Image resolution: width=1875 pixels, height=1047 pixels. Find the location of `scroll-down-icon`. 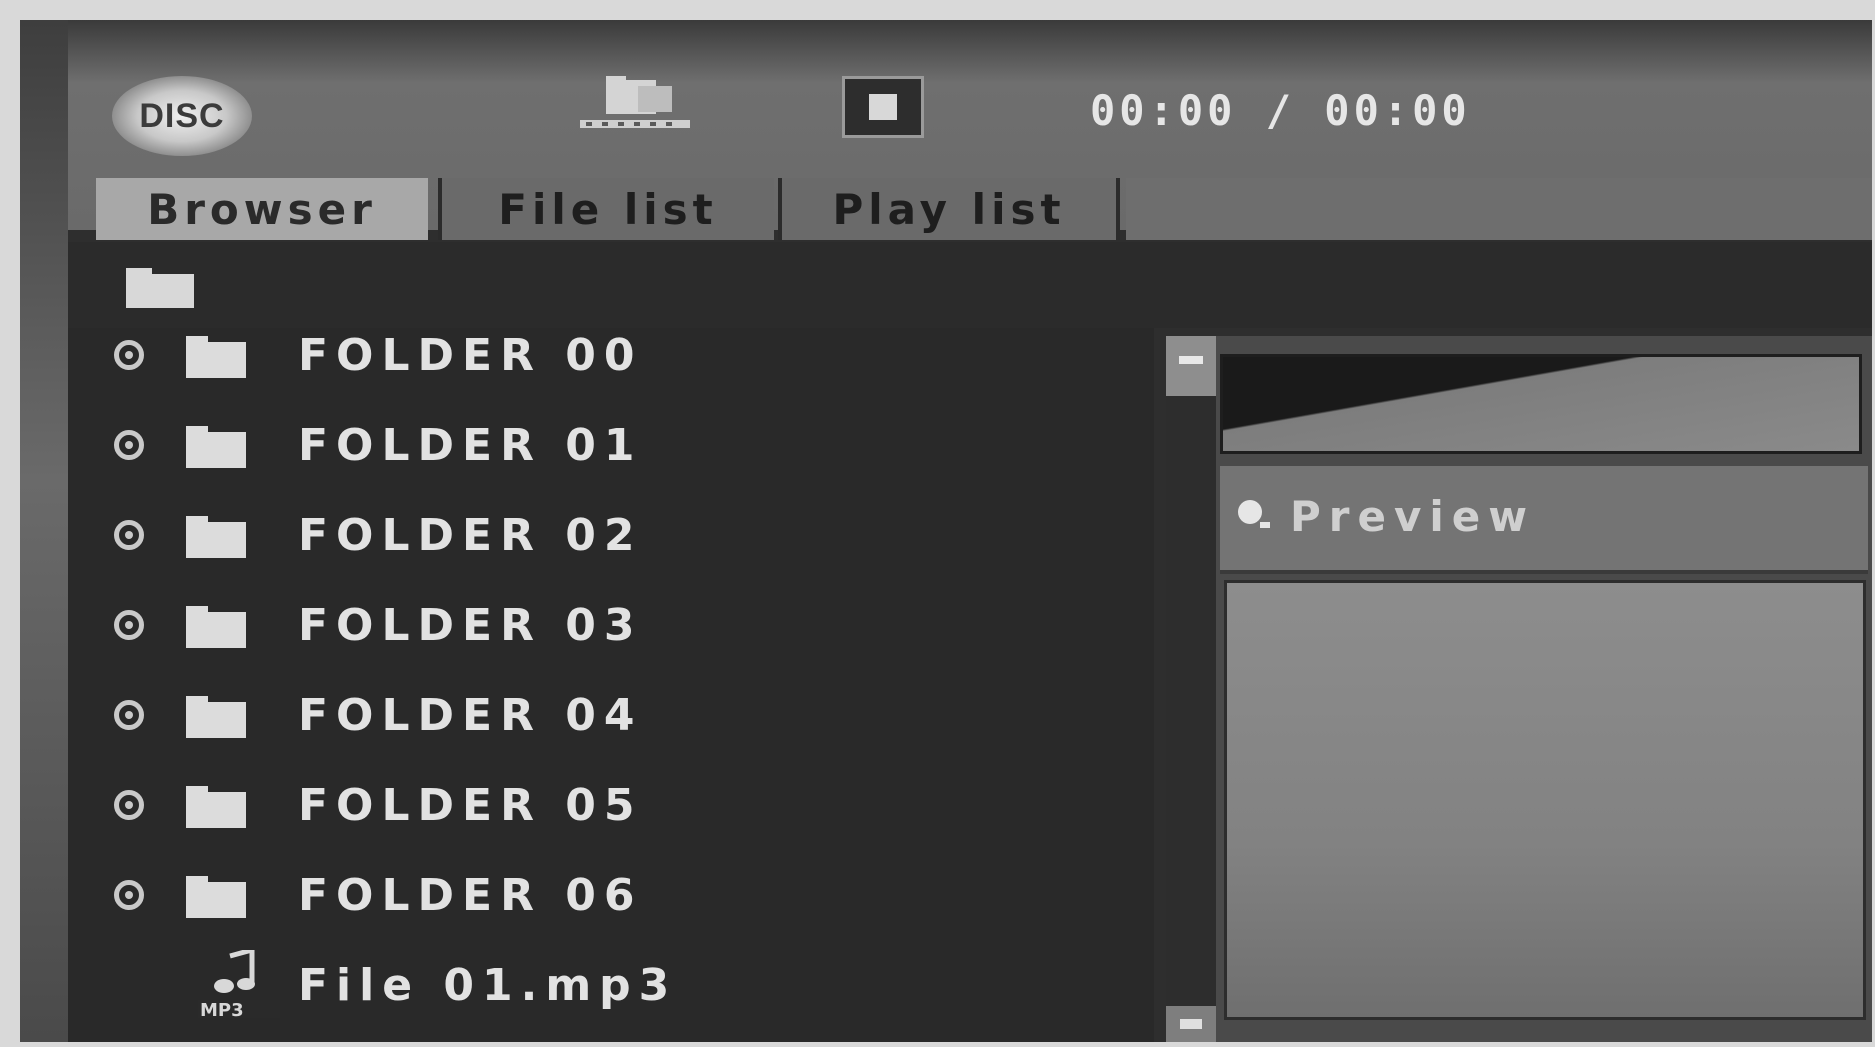

scroll-down-icon is located at coordinates (1191, 1024).